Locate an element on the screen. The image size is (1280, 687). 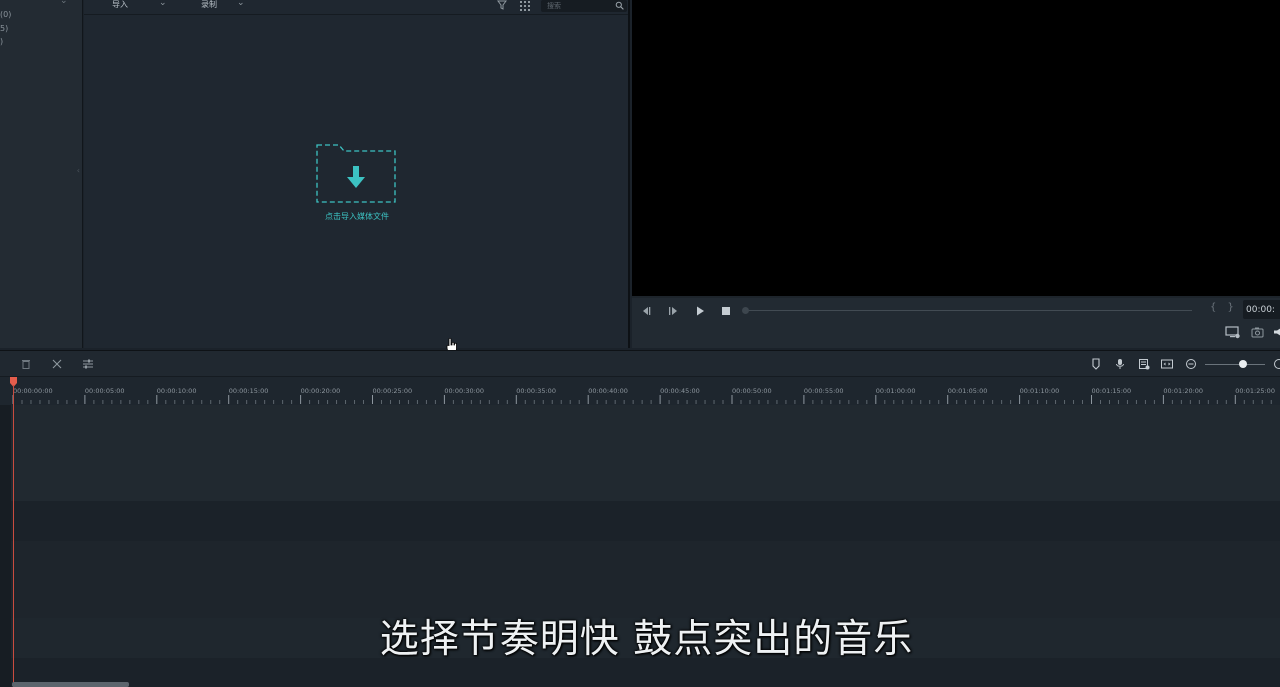
zoom-slider-track is located at coordinates (1235, 364).